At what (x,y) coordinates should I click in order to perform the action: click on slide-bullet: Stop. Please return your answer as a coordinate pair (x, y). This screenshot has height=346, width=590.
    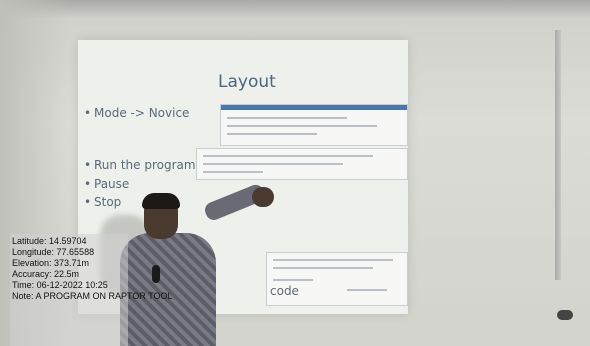
    Looking at the image, I should click on (102, 202).